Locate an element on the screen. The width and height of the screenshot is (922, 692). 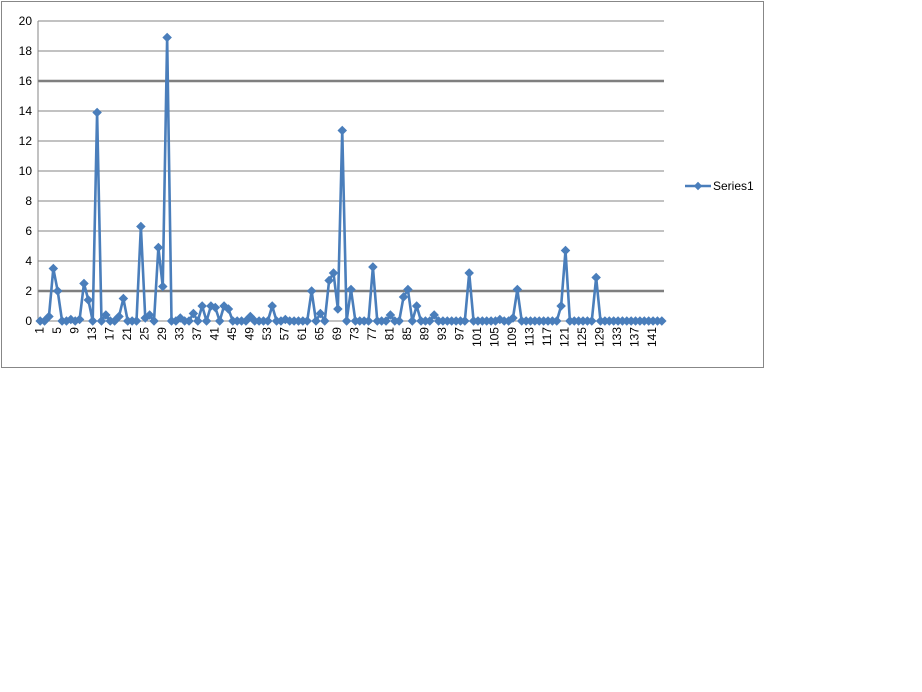
x-tick-label: 93 is located at coordinates (442, 334).